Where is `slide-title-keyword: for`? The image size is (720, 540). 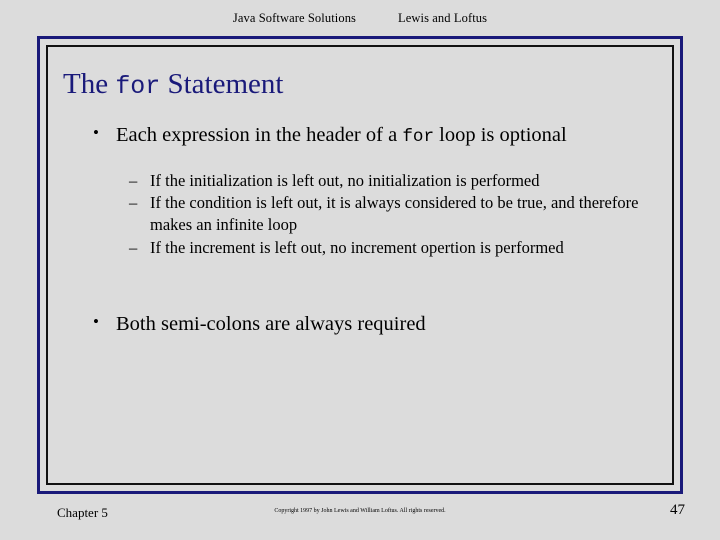
slide-title-keyword: for is located at coordinates (138, 87).